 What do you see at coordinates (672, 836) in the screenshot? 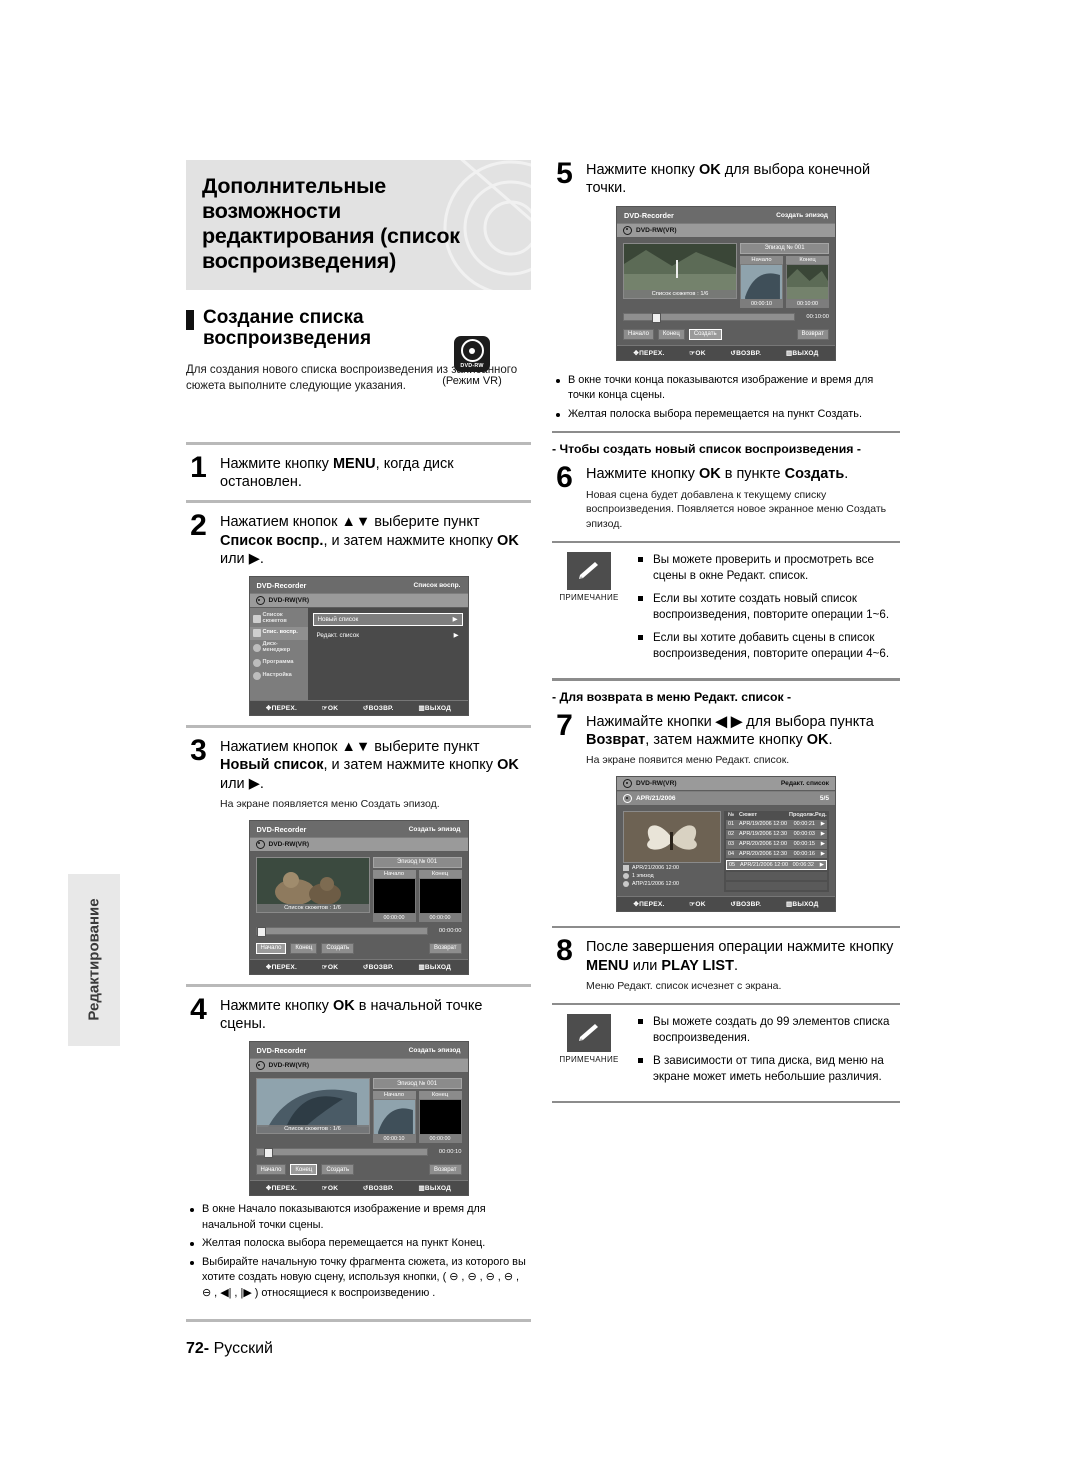
I see `video-thumbnail-butterfly` at bounding box center [672, 836].